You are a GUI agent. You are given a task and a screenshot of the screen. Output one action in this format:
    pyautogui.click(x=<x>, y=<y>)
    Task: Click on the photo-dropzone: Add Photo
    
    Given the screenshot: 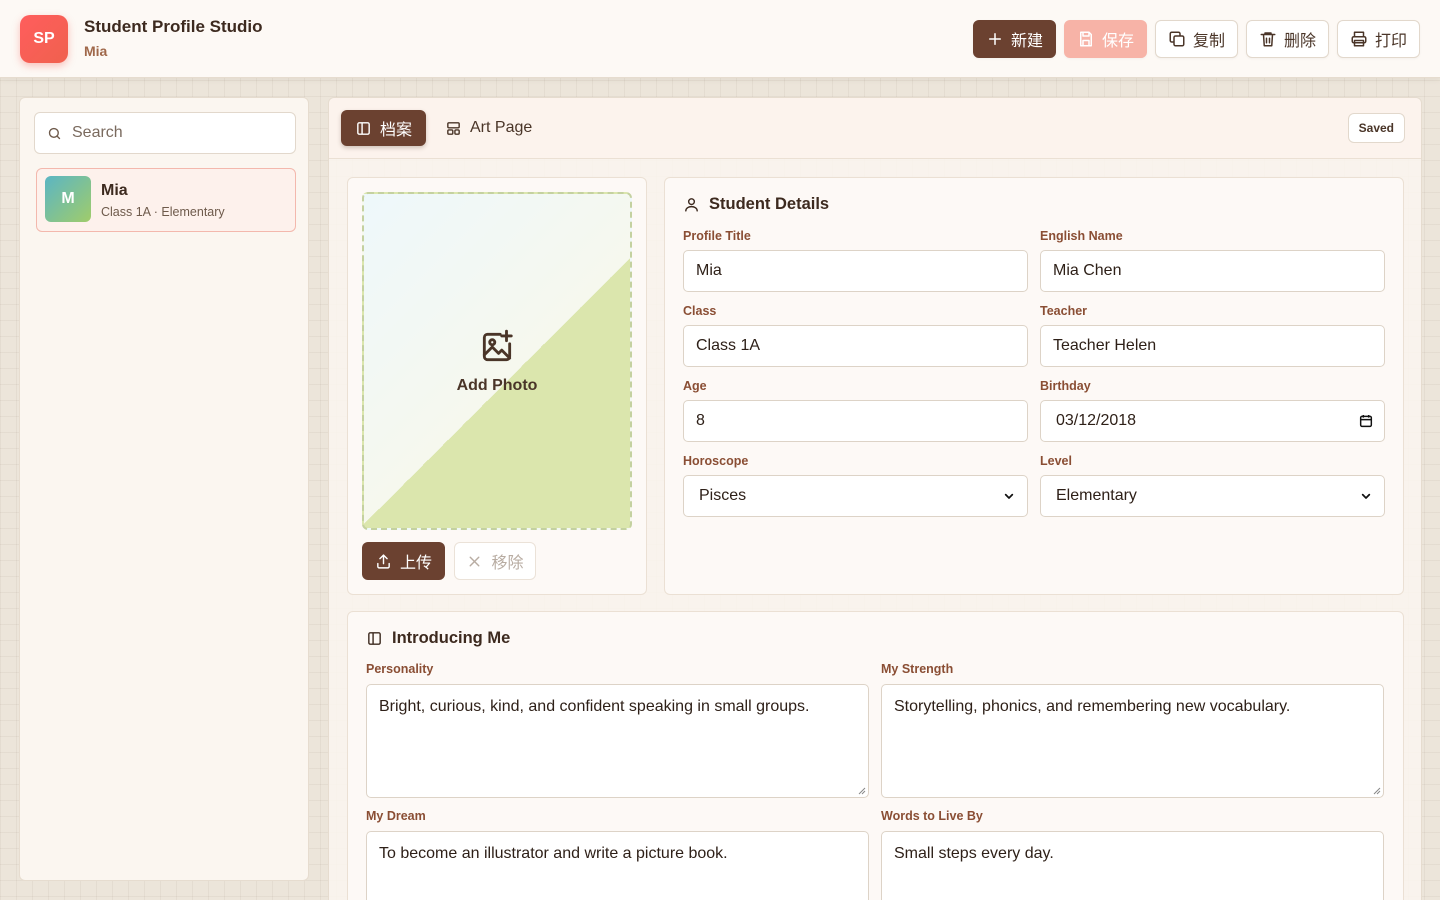 What is the action you would take?
    pyautogui.click(x=497, y=361)
    